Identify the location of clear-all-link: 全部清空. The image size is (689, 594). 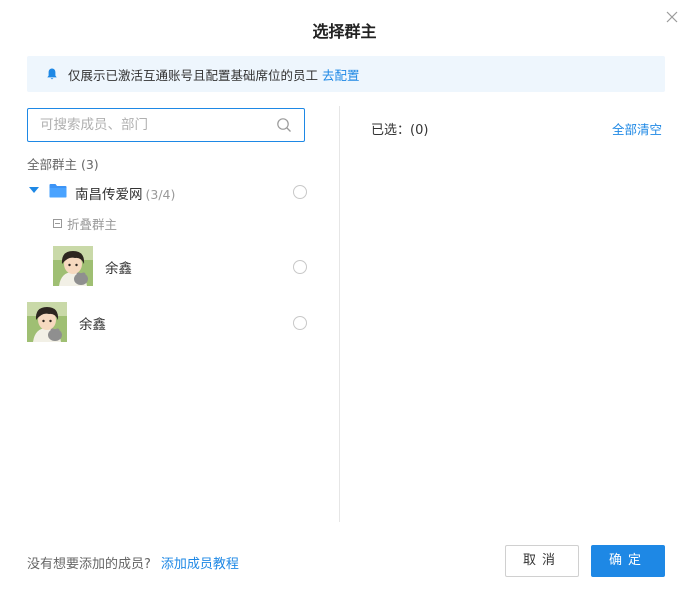
(637, 128).